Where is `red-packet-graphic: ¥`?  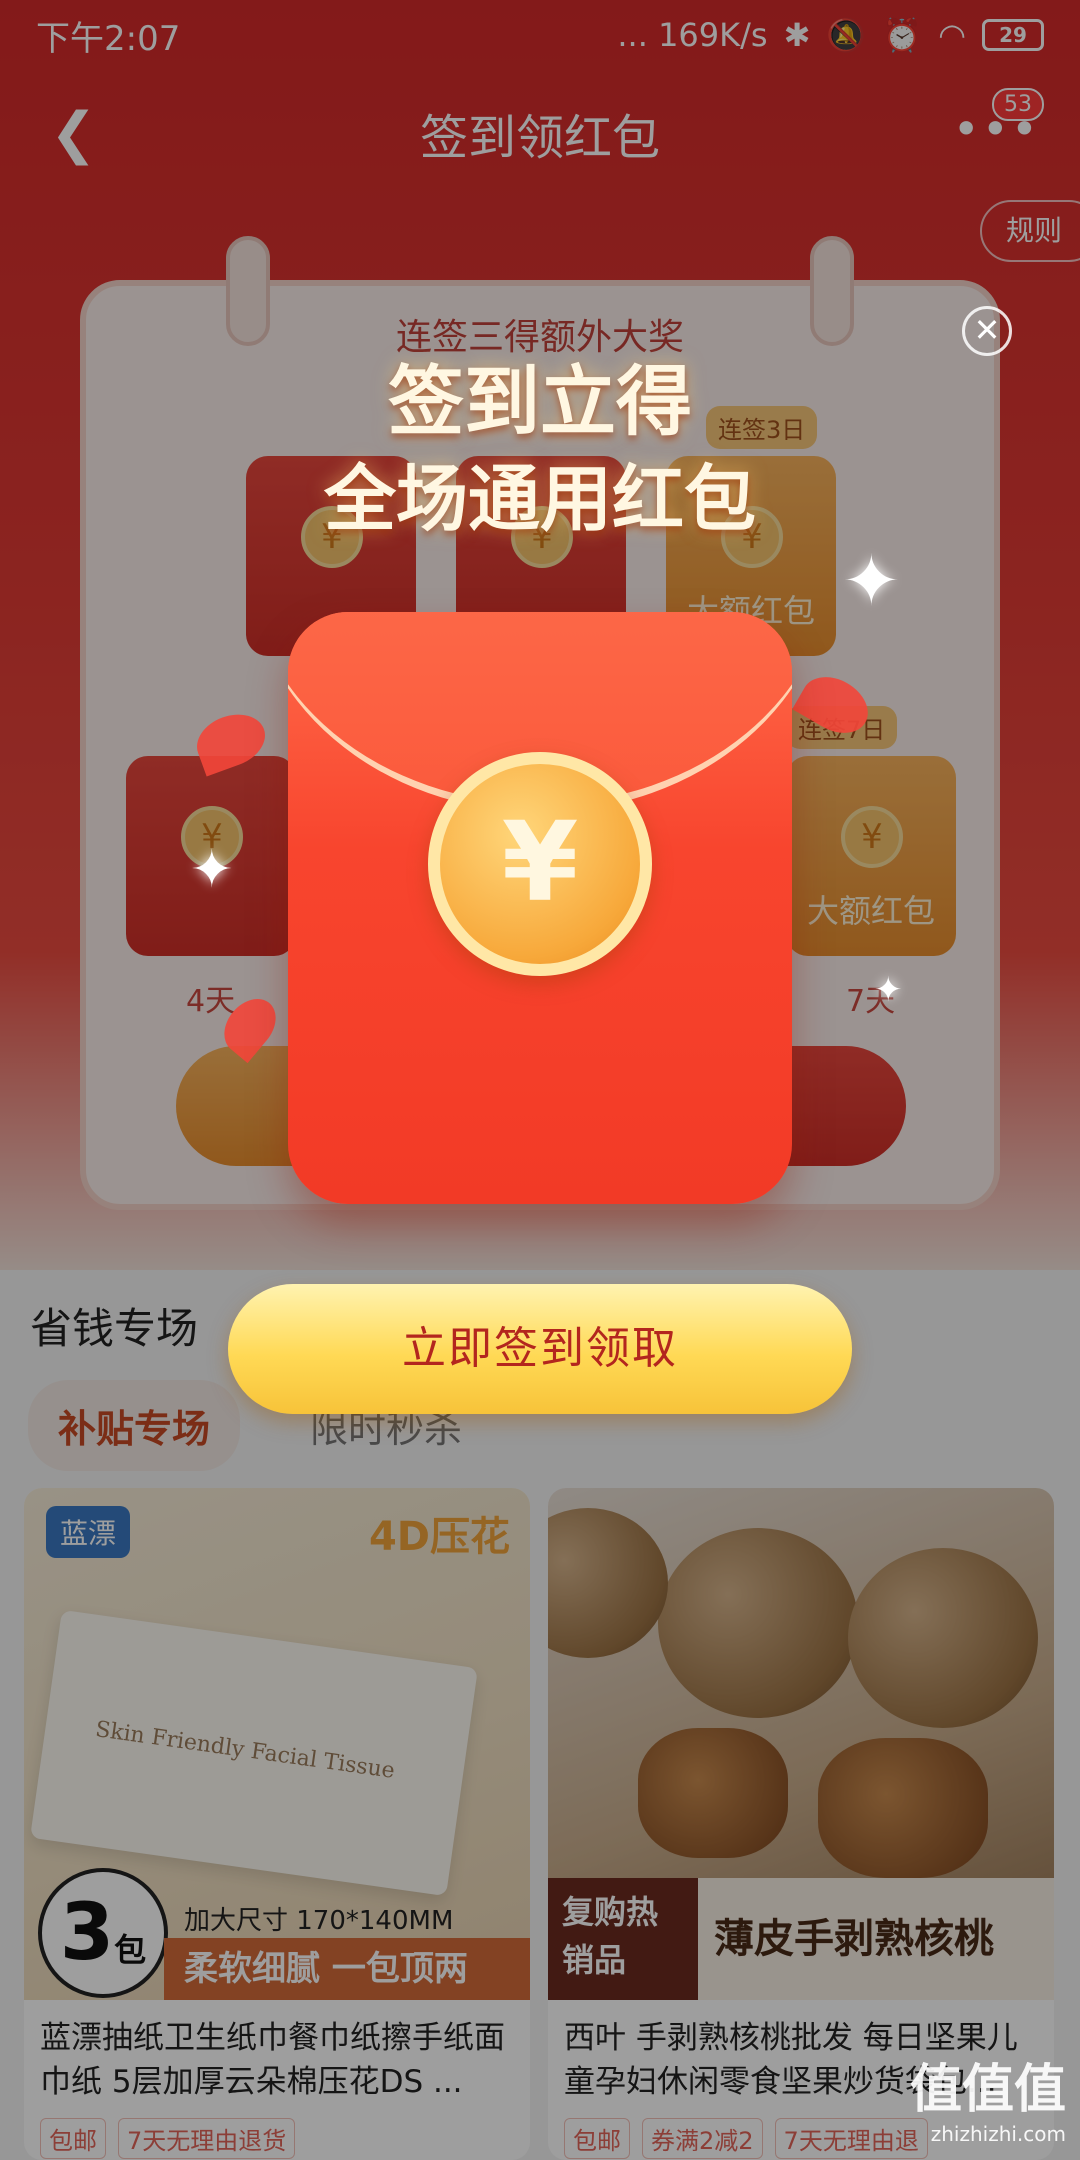 red-packet-graphic: ¥ is located at coordinates (540, 908).